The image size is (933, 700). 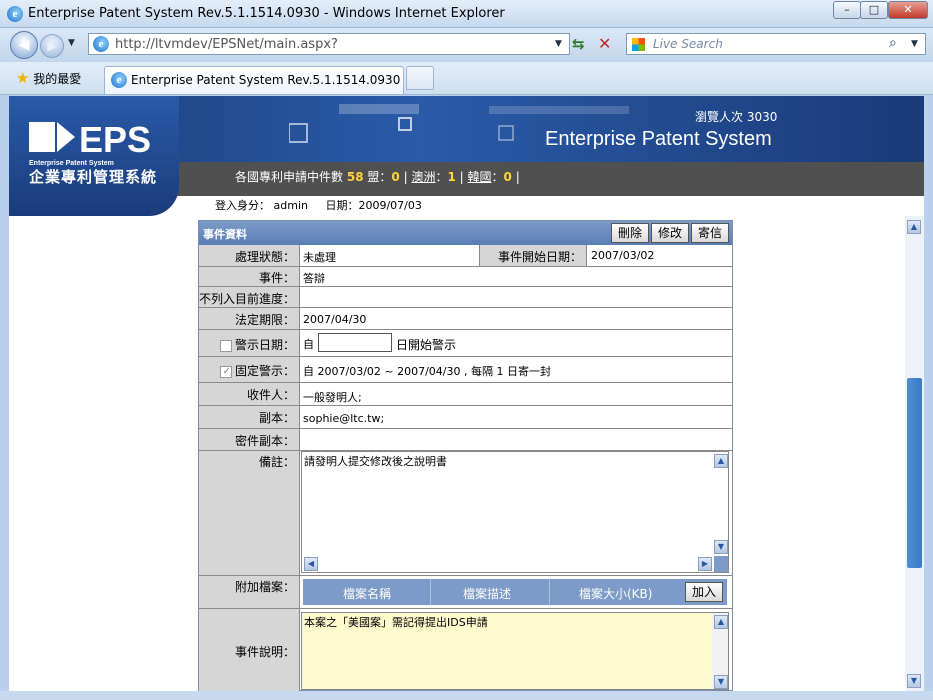 What do you see at coordinates (465, 417) in the screenshot?
I see `row-cc: 副本： sophie@ltc.tw;` at bounding box center [465, 417].